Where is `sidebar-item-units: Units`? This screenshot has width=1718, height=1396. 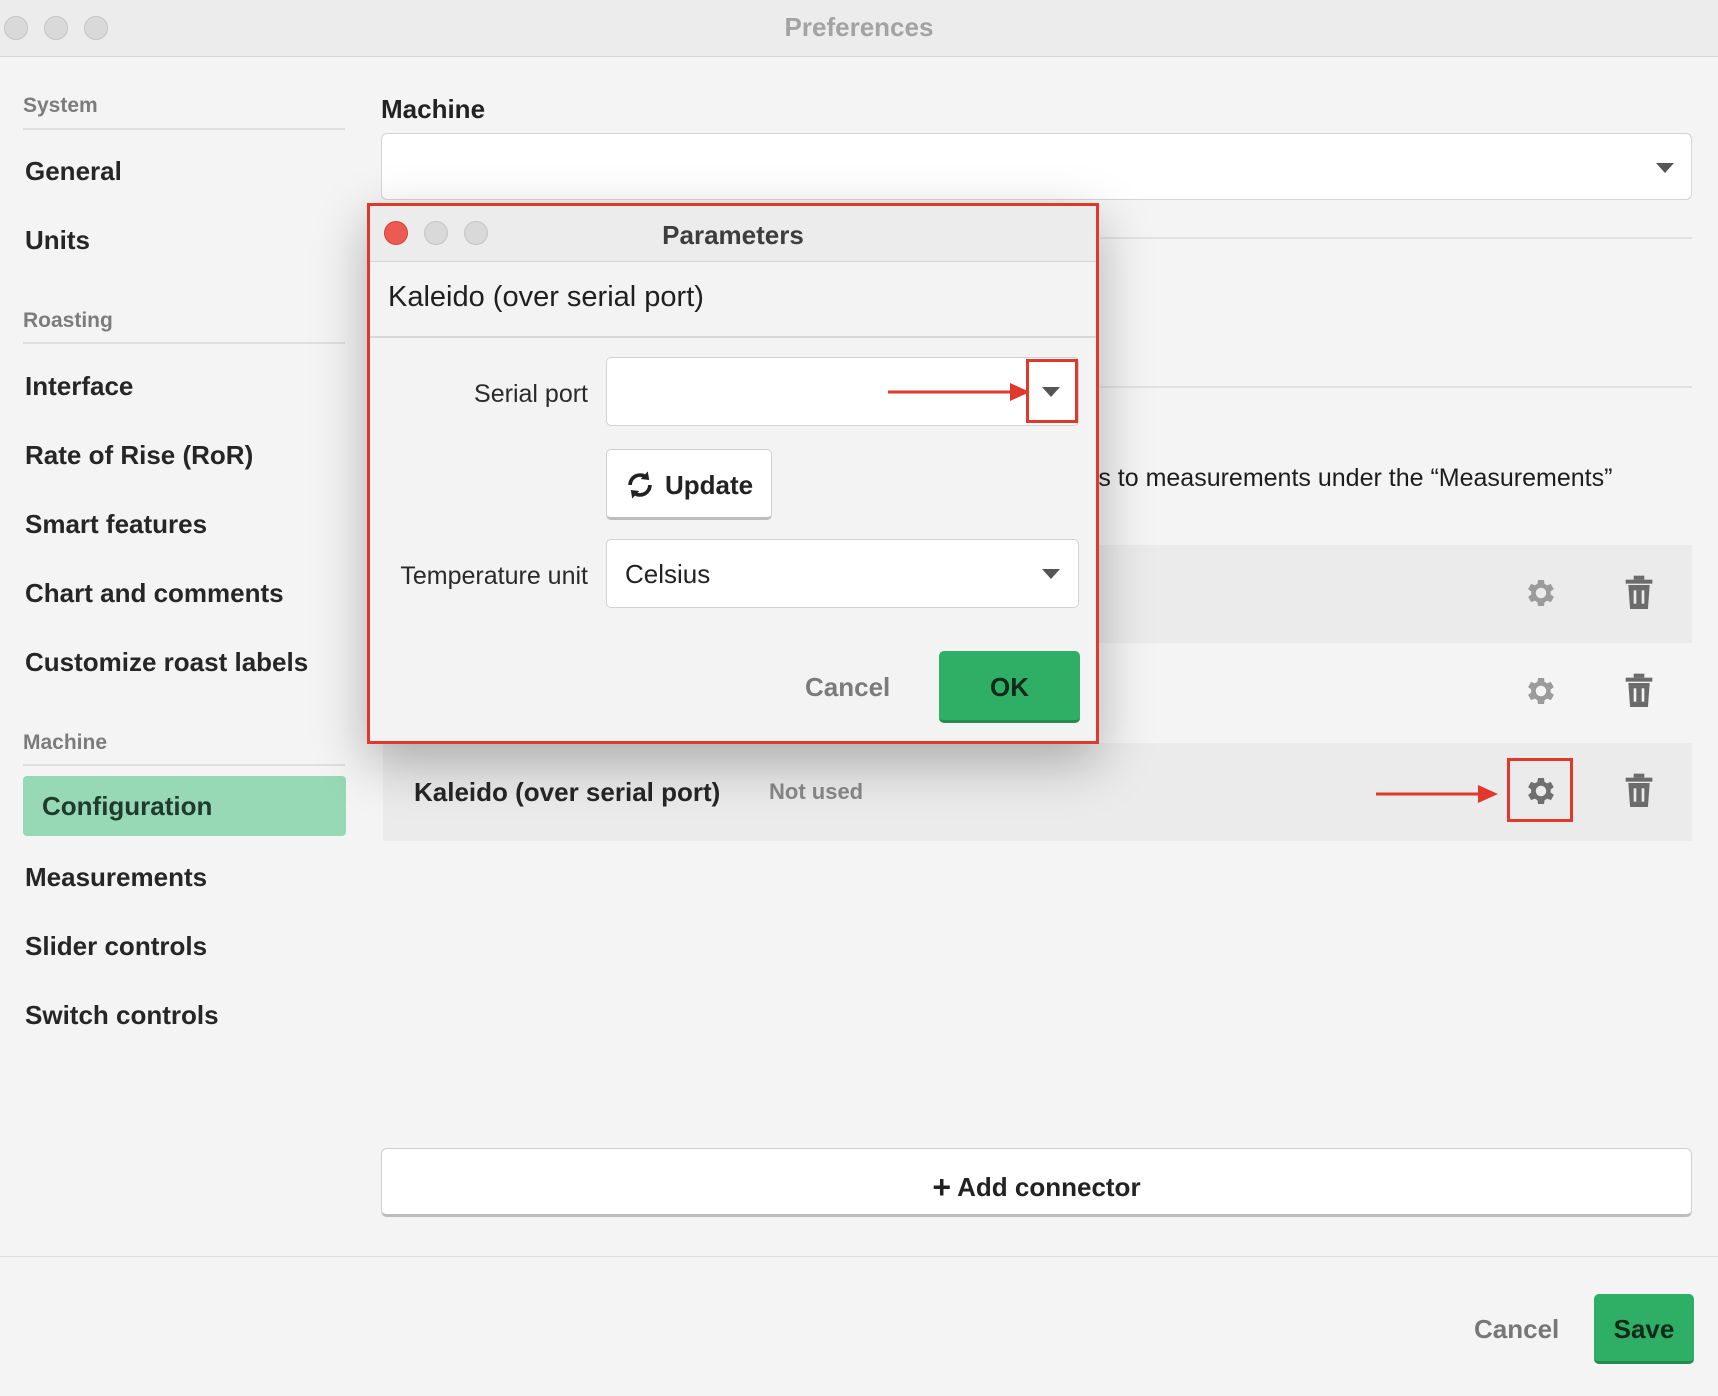 sidebar-item-units: Units is located at coordinates (57, 240).